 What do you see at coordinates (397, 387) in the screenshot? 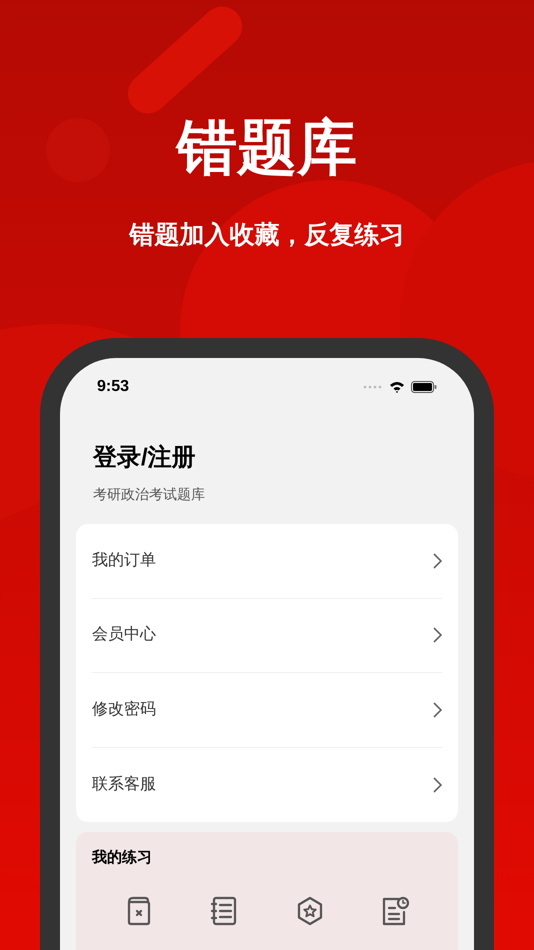
I see `wifi-icon` at bounding box center [397, 387].